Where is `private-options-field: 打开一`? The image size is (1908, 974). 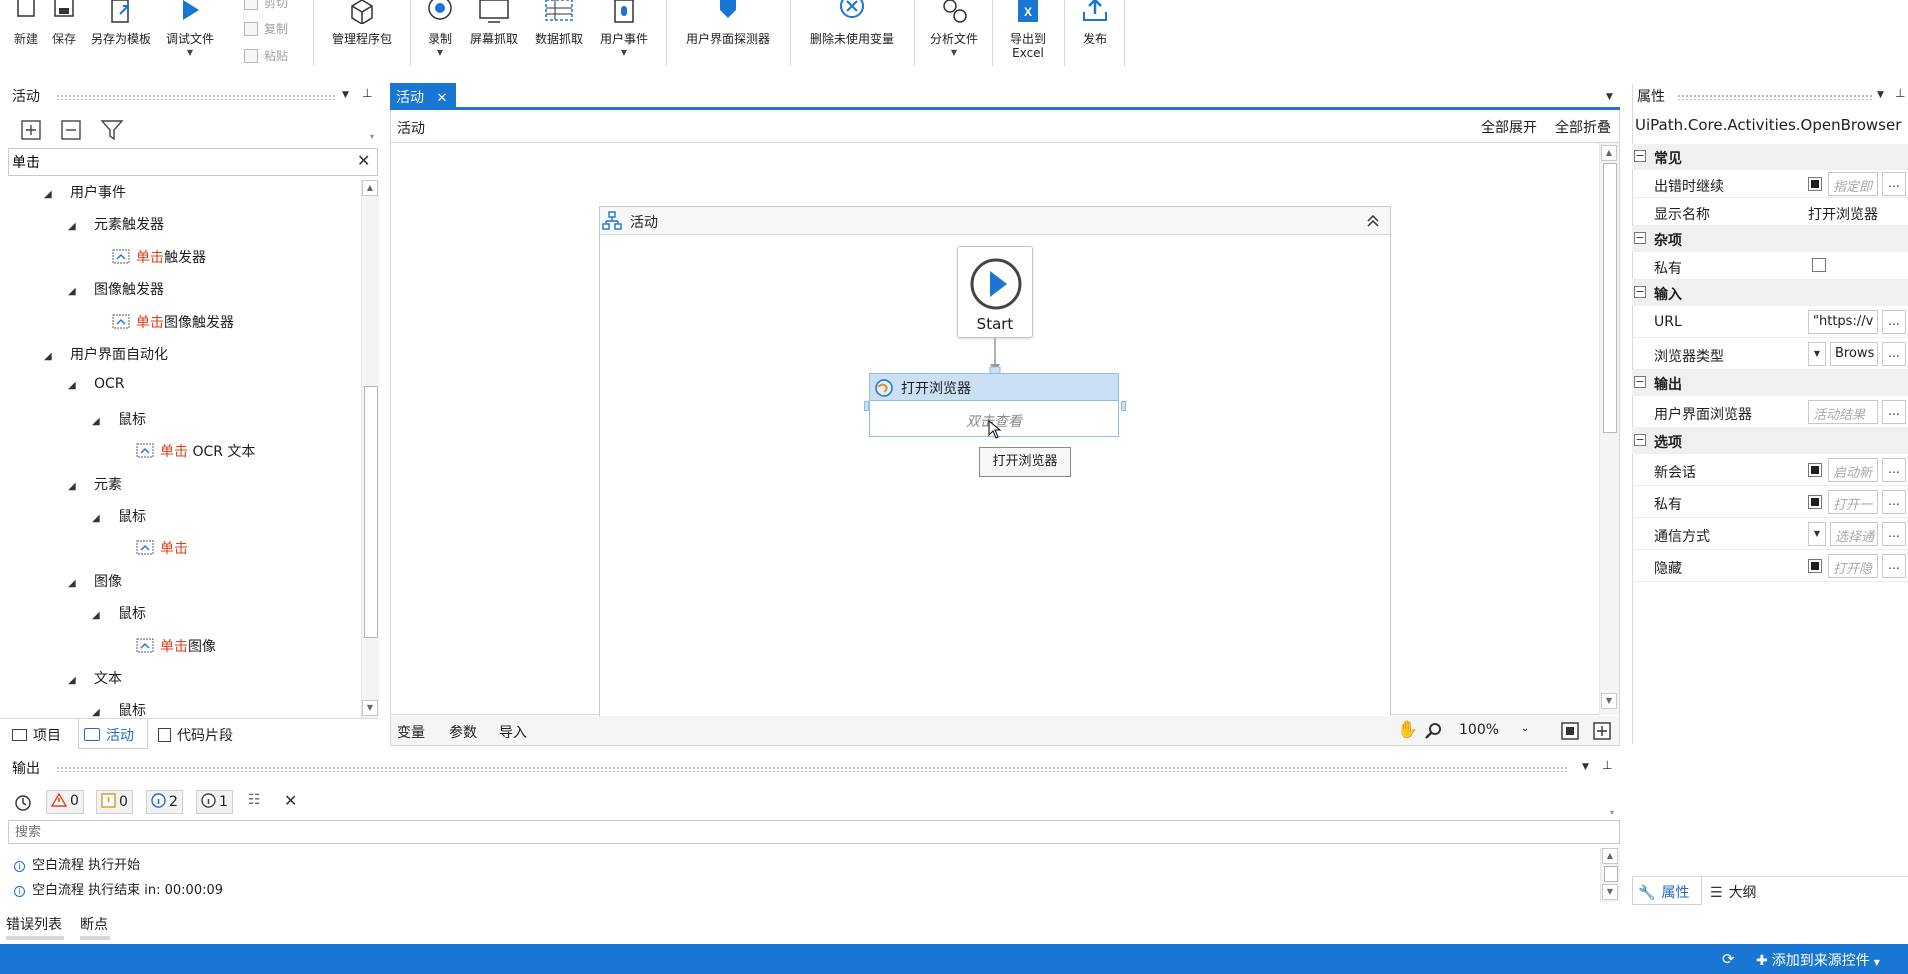
private-options-field: 打开一 is located at coordinates (1853, 502).